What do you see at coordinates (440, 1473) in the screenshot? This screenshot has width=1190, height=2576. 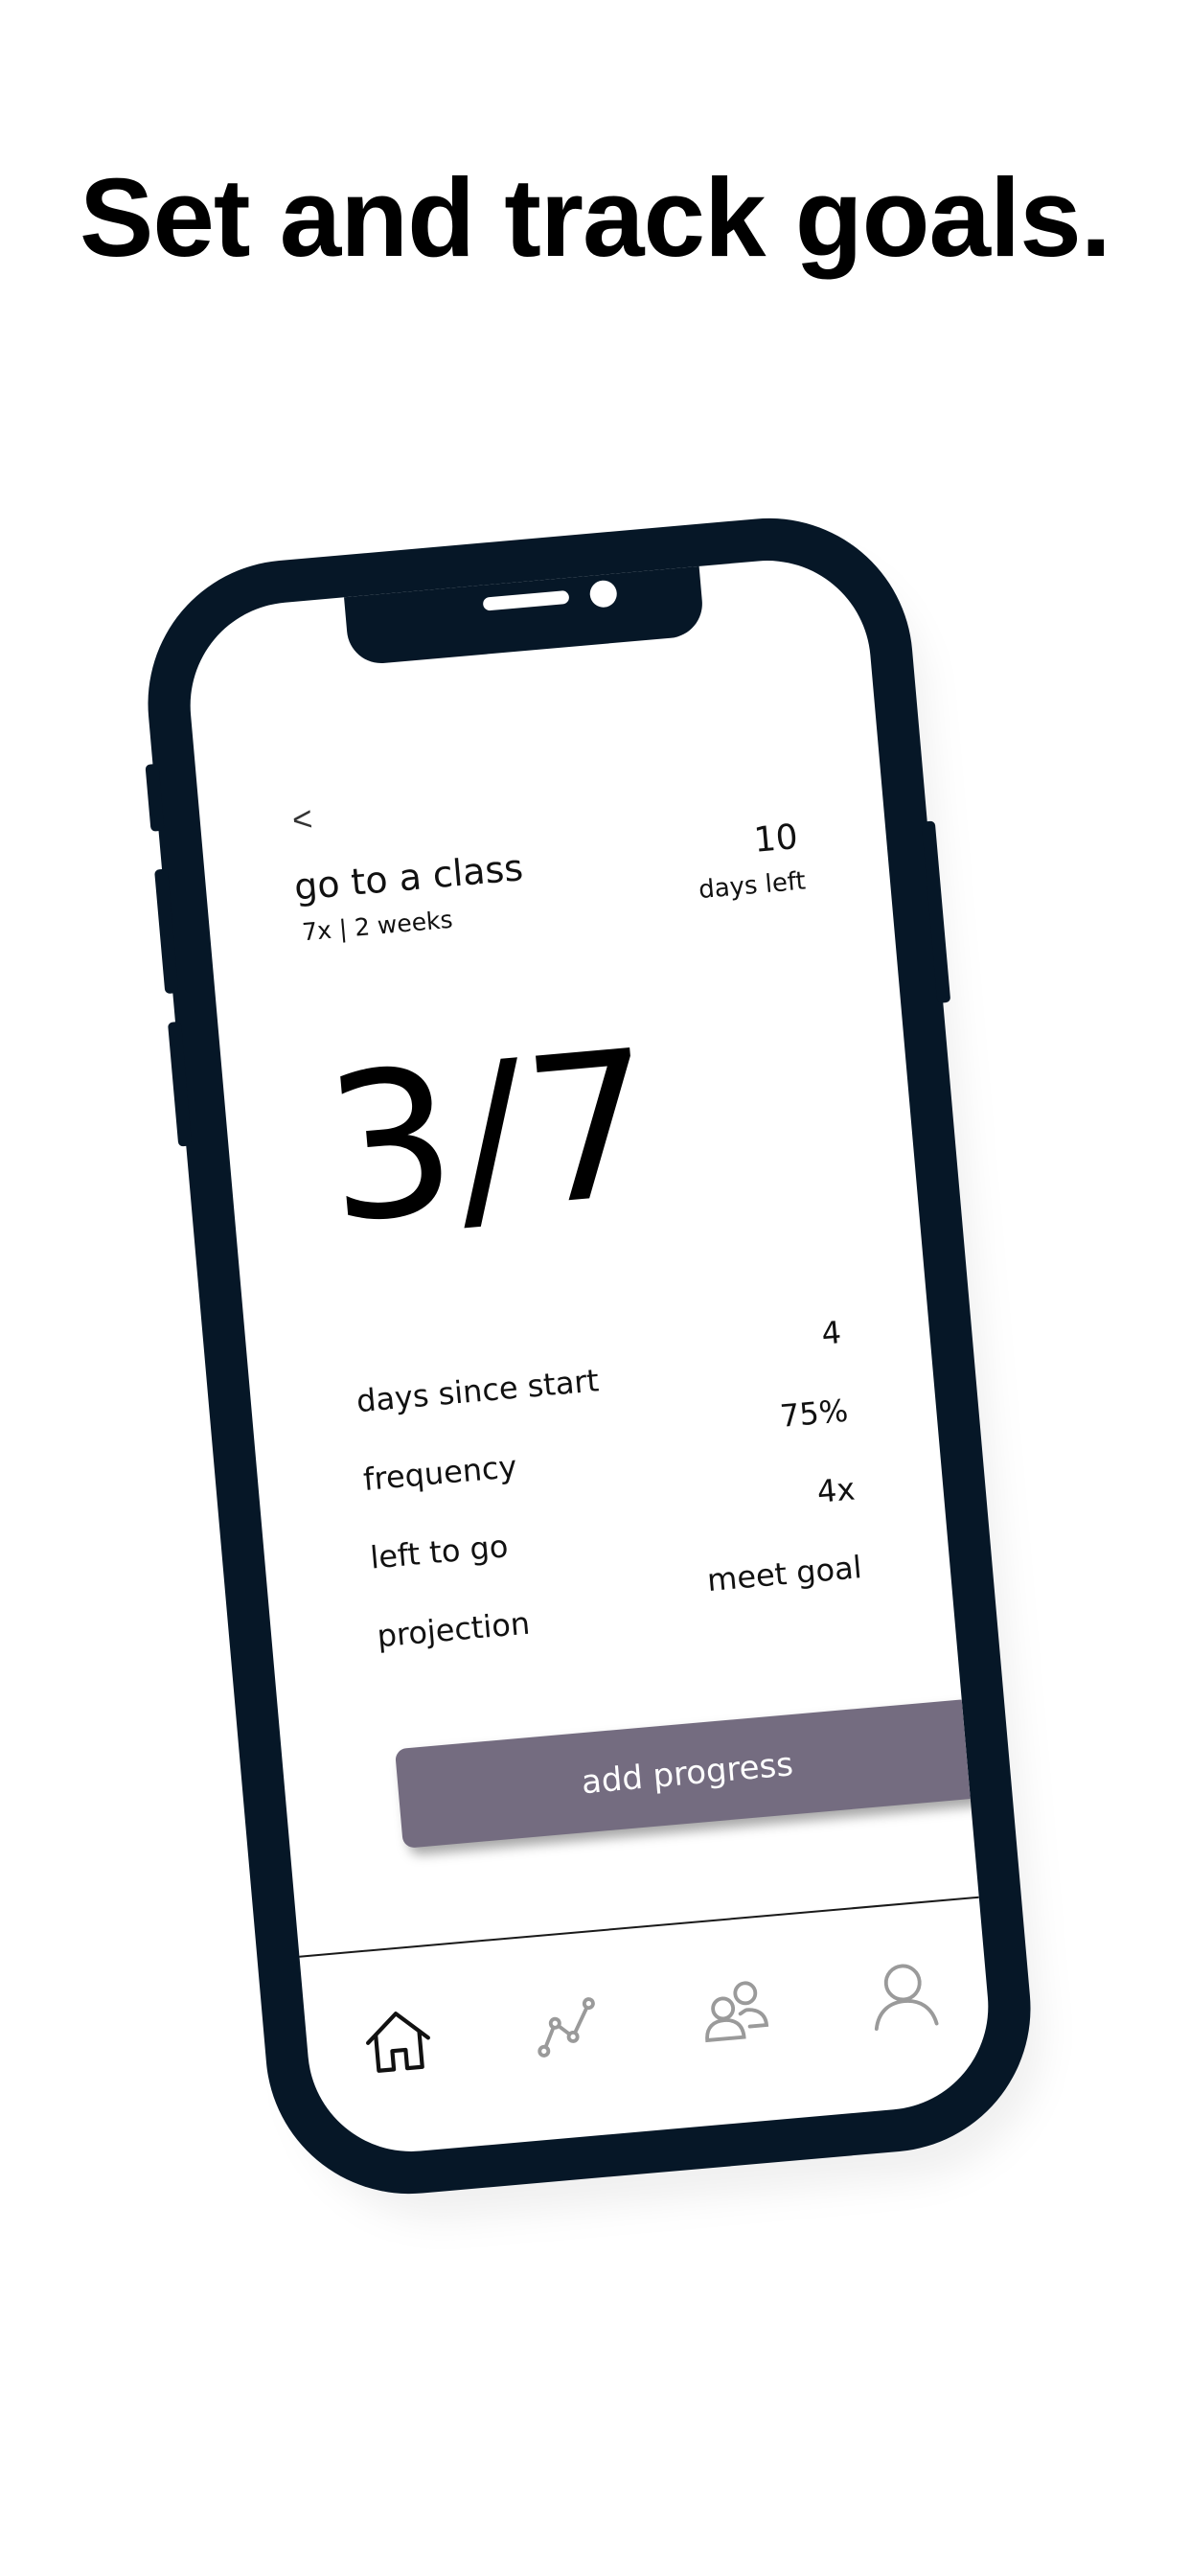 I see `stat-label: frequency` at bounding box center [440, 1473].